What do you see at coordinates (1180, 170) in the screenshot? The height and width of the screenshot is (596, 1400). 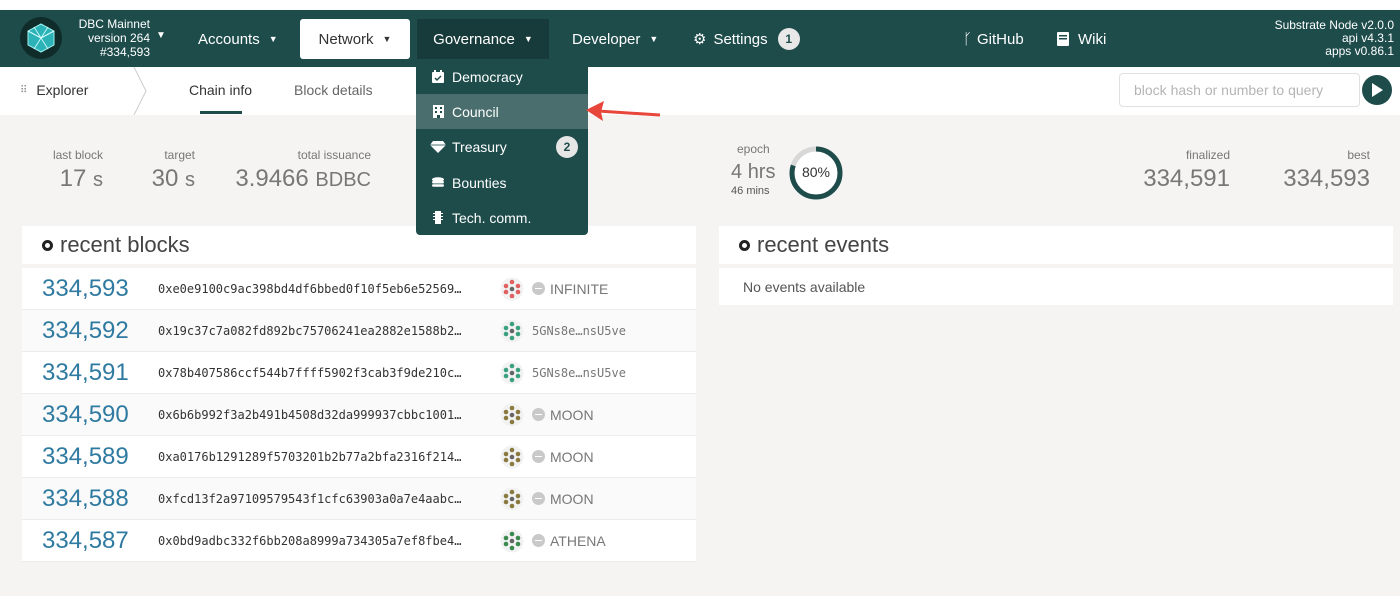 I see `stat-finalized: finalized 334,591` at bounding box center [1180, 170].